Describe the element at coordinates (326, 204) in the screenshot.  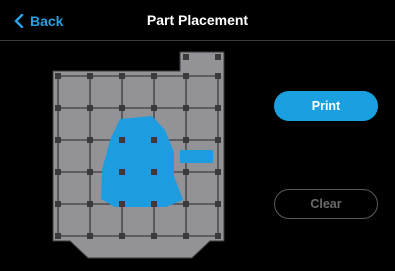
I see `clear-button: Clear` at that location.